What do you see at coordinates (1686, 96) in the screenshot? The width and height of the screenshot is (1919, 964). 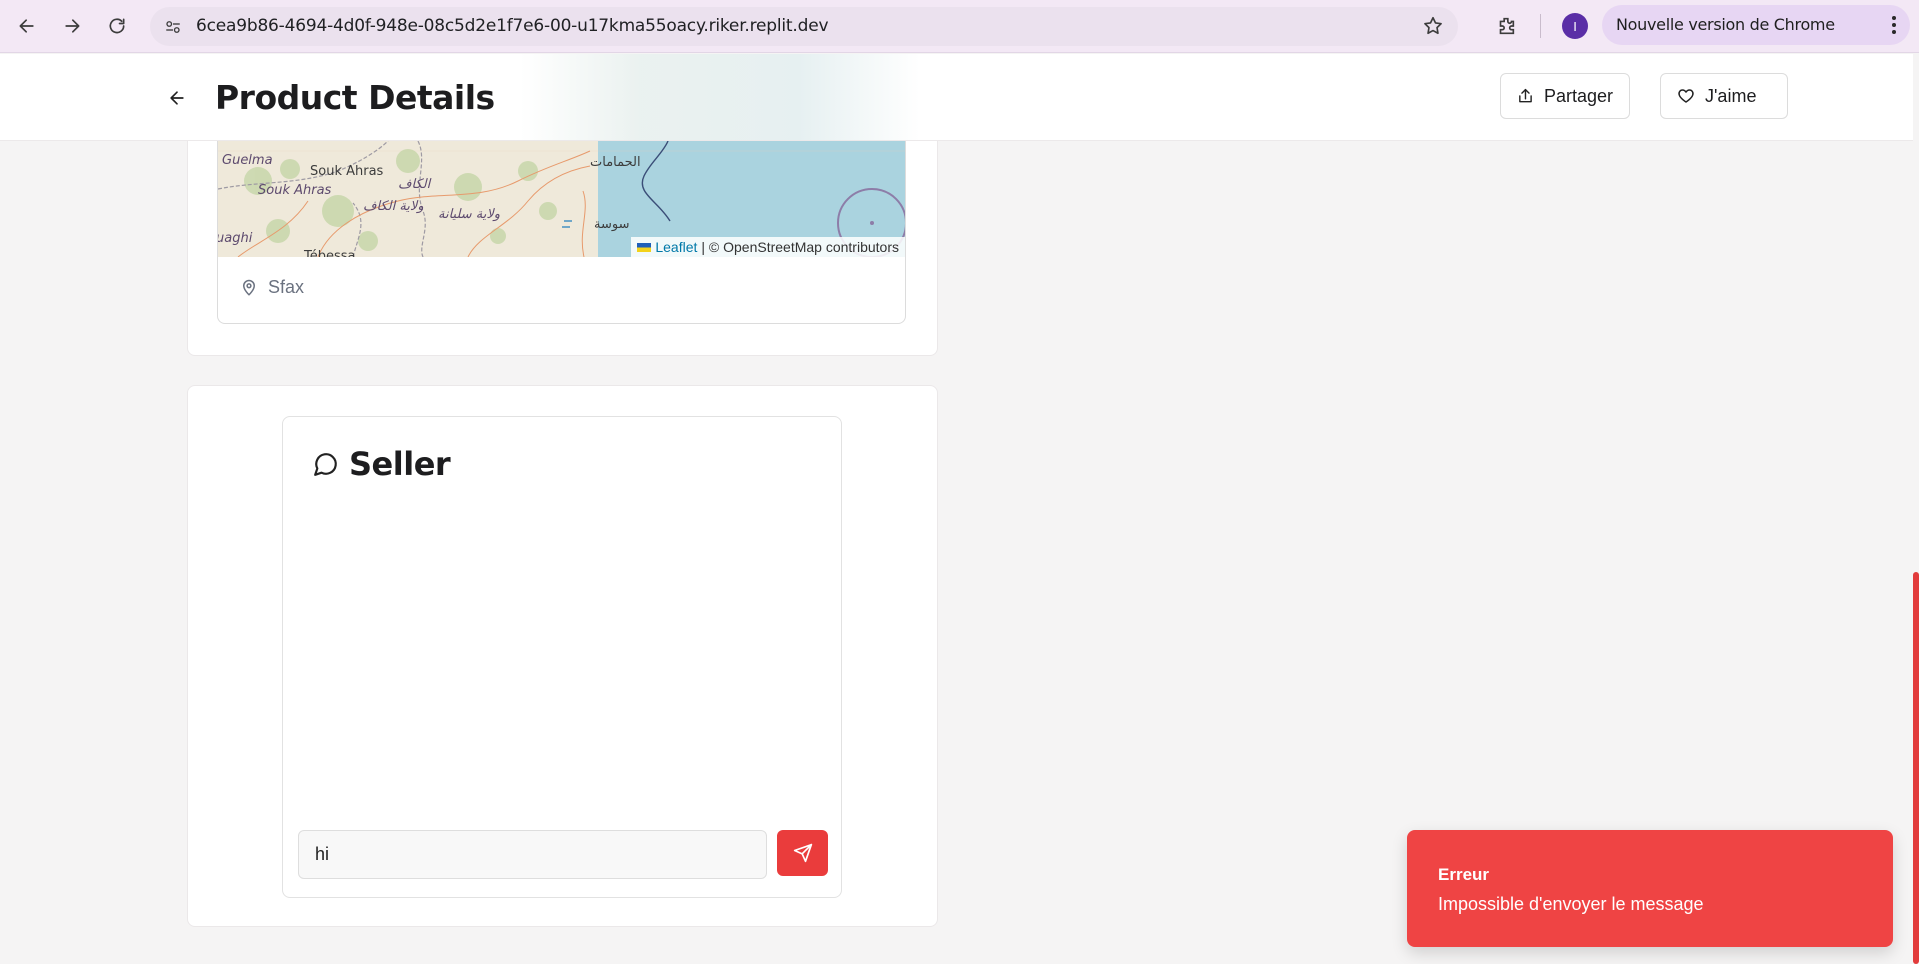 I see `heart-icon` at bounding box center [1686, 96].